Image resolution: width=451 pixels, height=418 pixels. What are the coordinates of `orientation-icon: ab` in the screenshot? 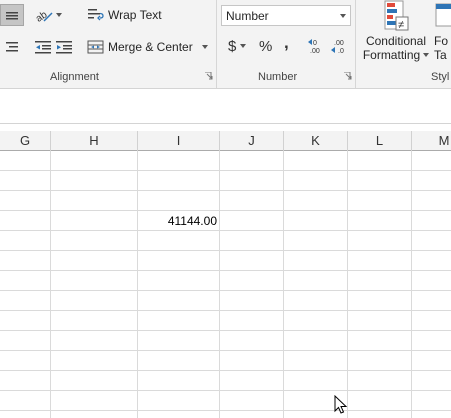 It's located at (43, 16).